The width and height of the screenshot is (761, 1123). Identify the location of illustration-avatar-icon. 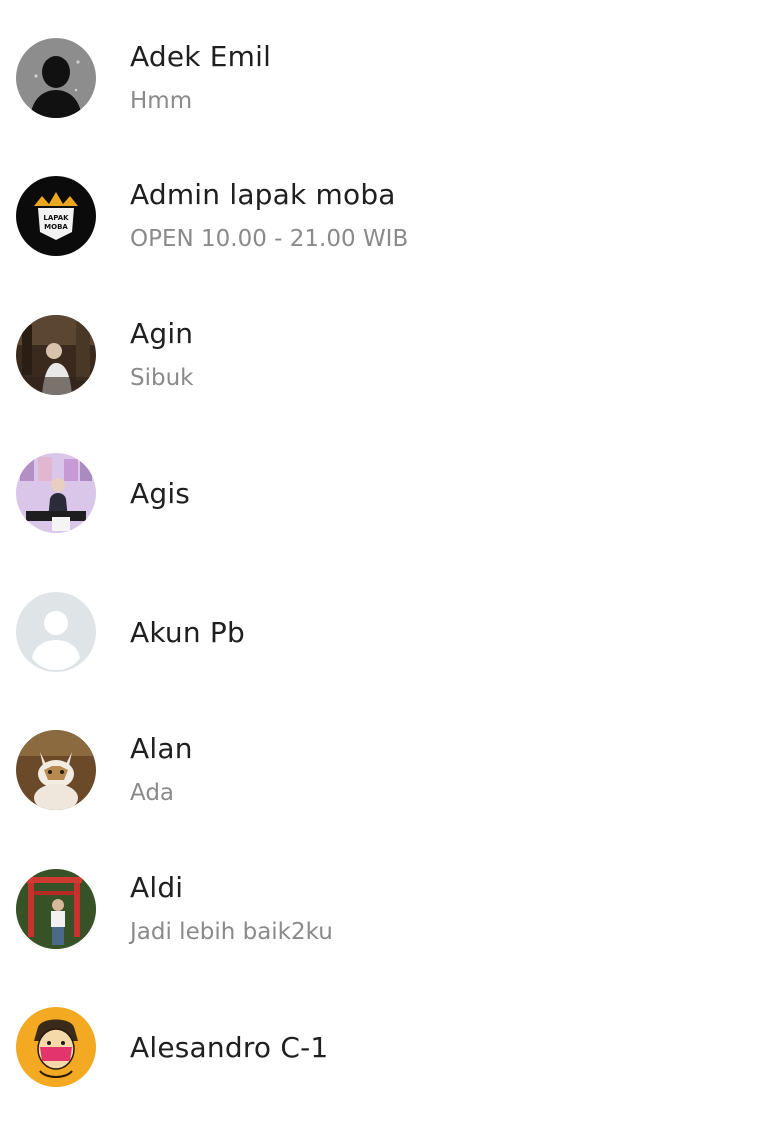
(56, 1047).